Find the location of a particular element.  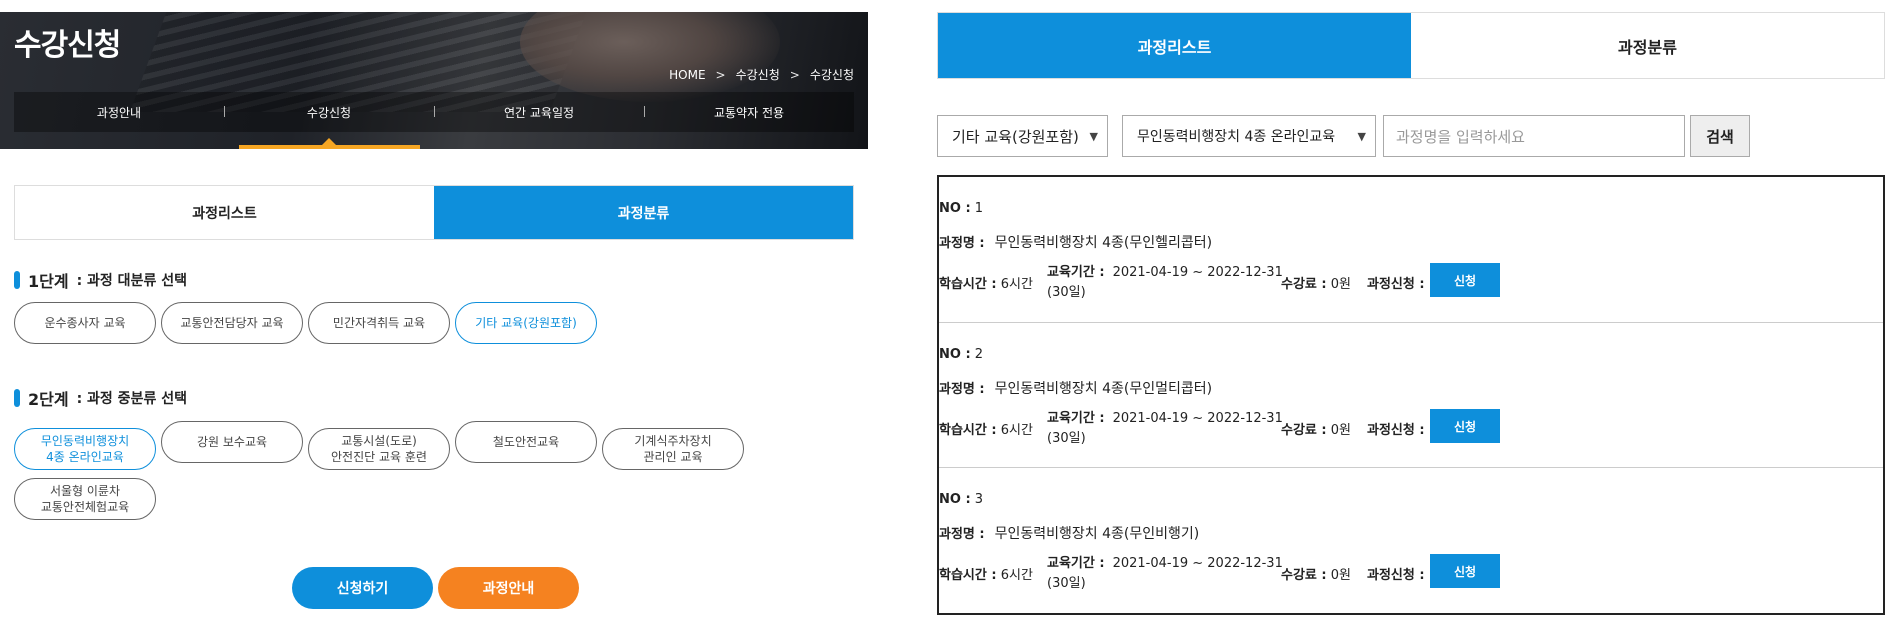

subcategory-option: 철도안전교육 is located at coordinates (526, 442).